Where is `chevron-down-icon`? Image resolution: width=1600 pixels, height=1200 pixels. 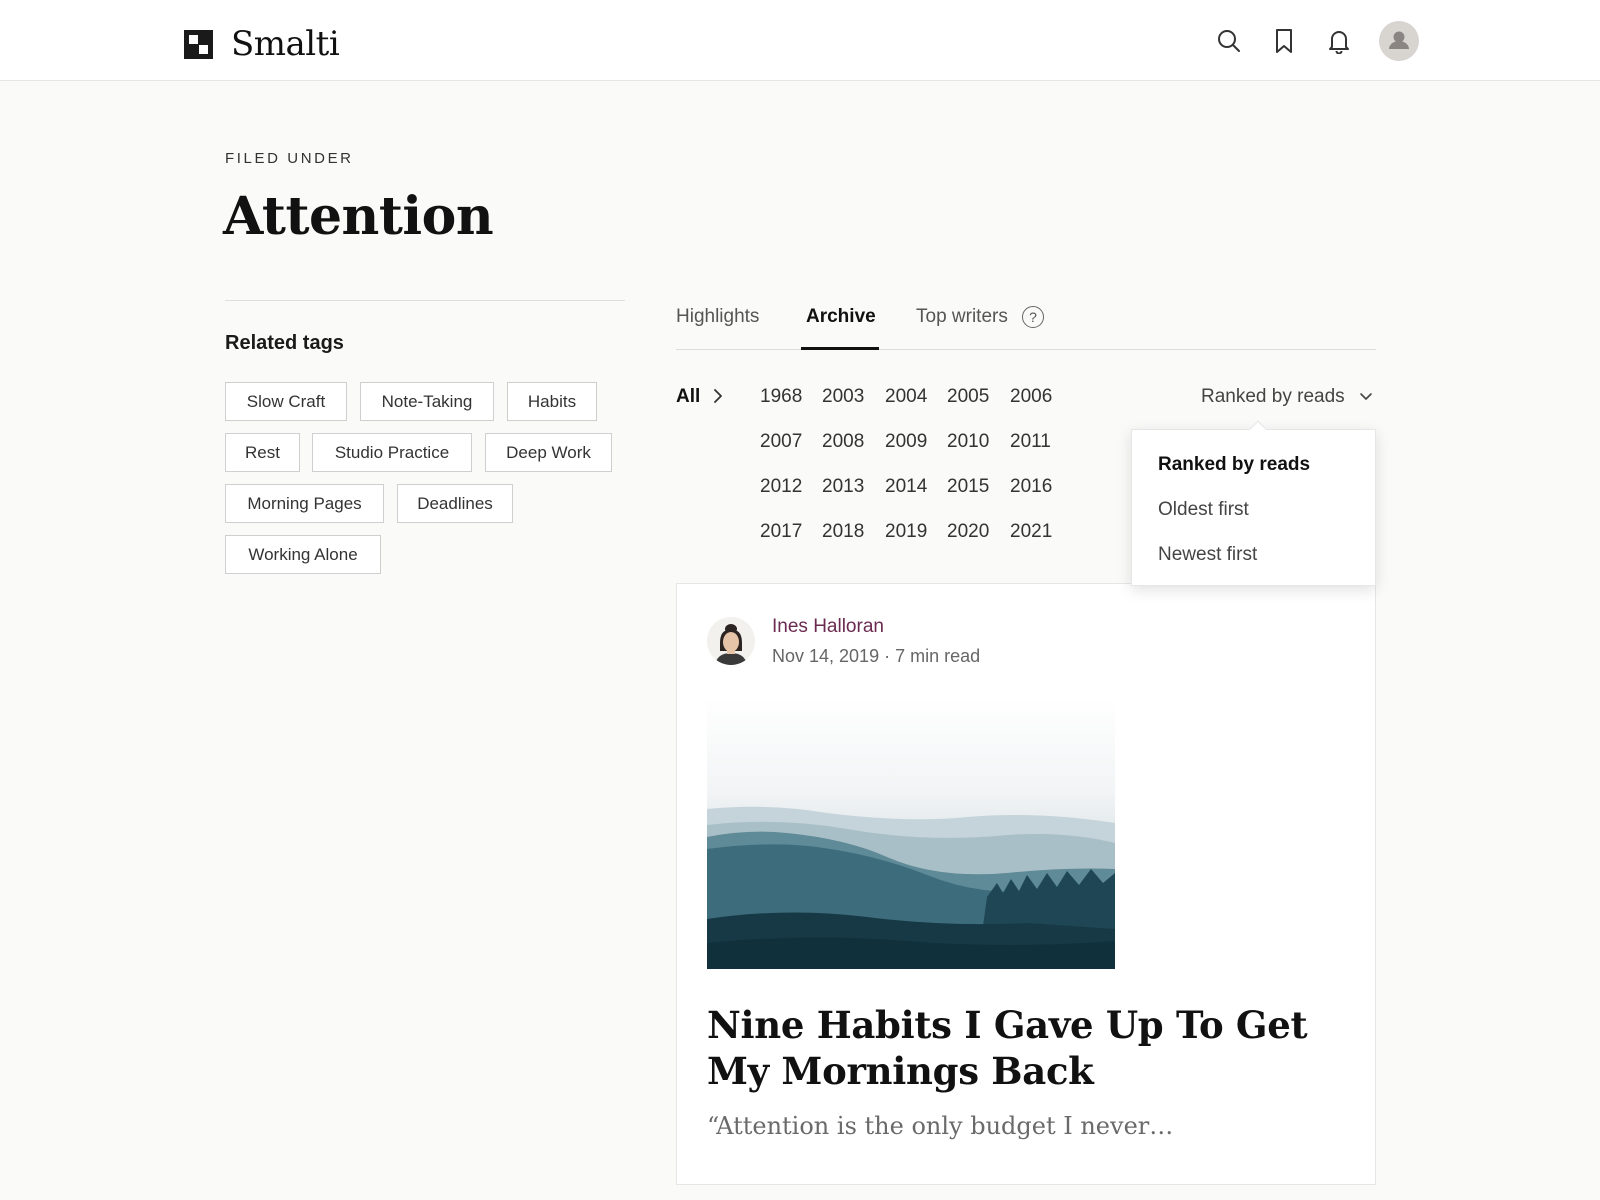
chevron-down-icon is located at coordinates (1366, 397).